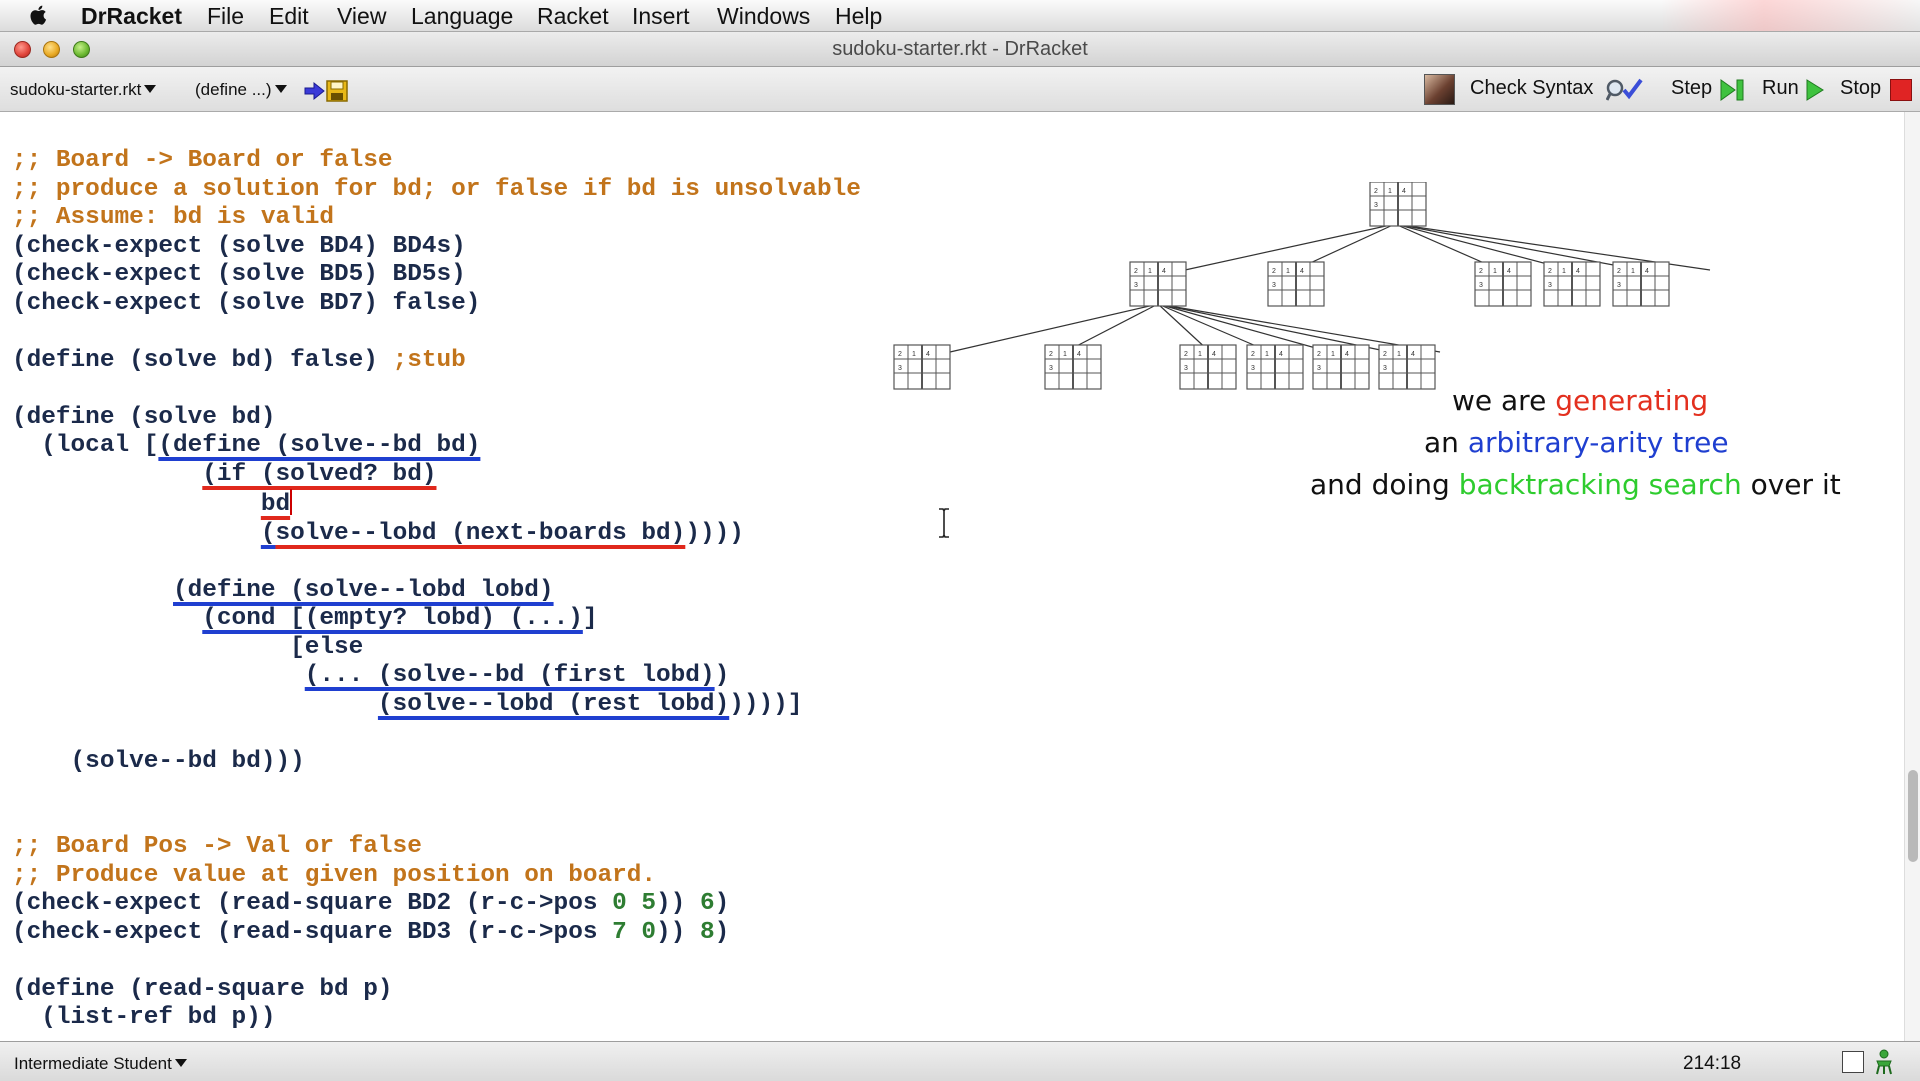 The height and width of the screenshot is (1081, 1920). I want to click on menu-view: View, so click(361, 16).